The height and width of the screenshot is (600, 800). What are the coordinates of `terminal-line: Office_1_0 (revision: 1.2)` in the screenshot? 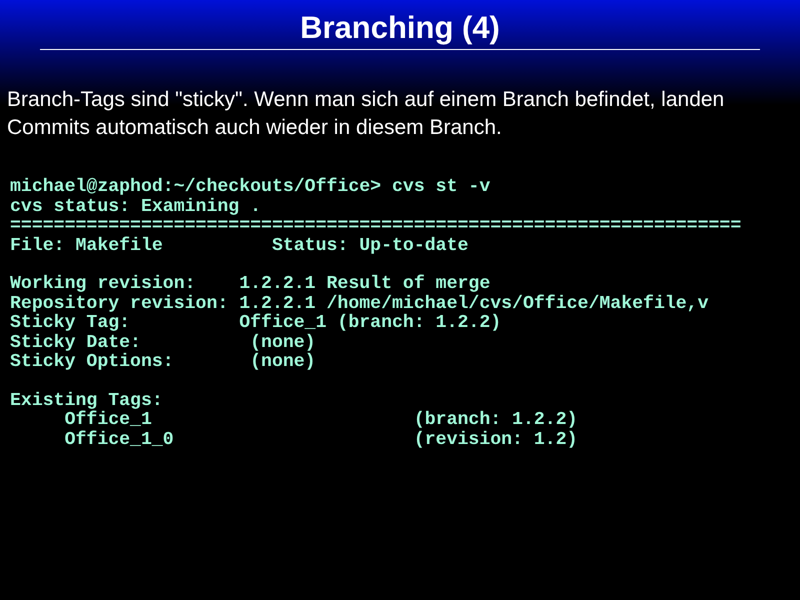 It's located at (321, 440).